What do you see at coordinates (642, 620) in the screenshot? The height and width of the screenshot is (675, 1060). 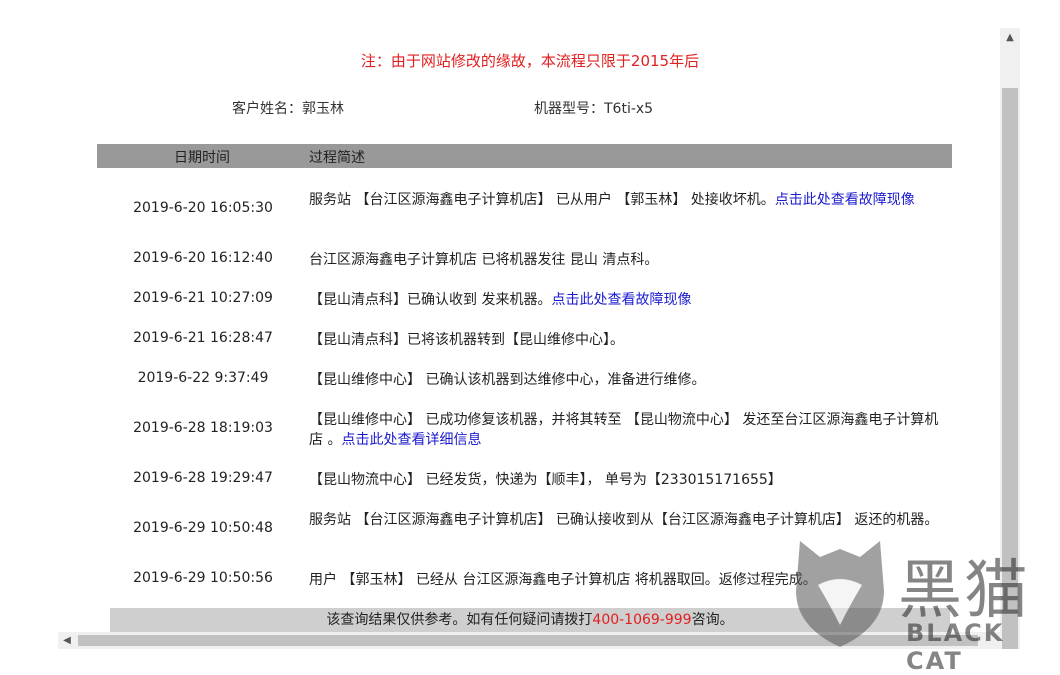 I see `hotline-number: 400-1069-999` at bounding box center [642, 620].